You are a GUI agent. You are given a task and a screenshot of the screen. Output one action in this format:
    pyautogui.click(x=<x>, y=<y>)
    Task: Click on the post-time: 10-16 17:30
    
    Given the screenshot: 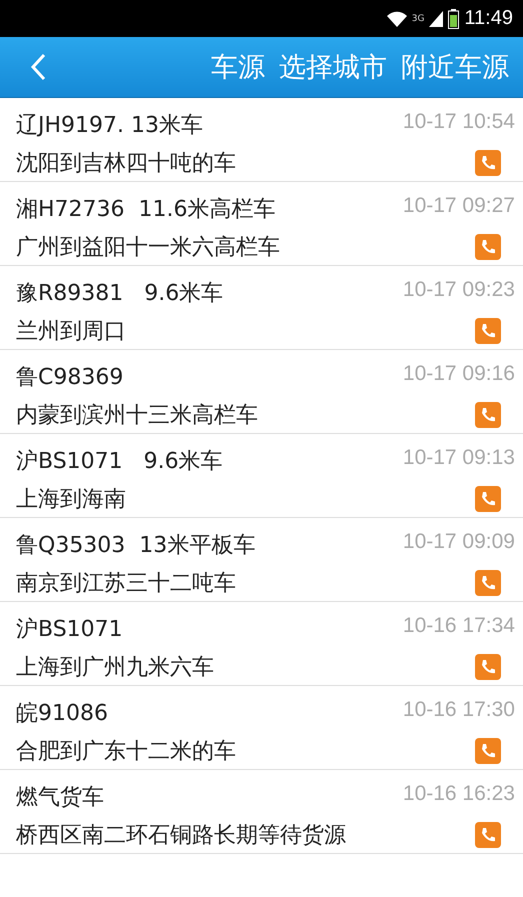 What is the action you would take?
    pyautogui.click(x=458, y=710)
    